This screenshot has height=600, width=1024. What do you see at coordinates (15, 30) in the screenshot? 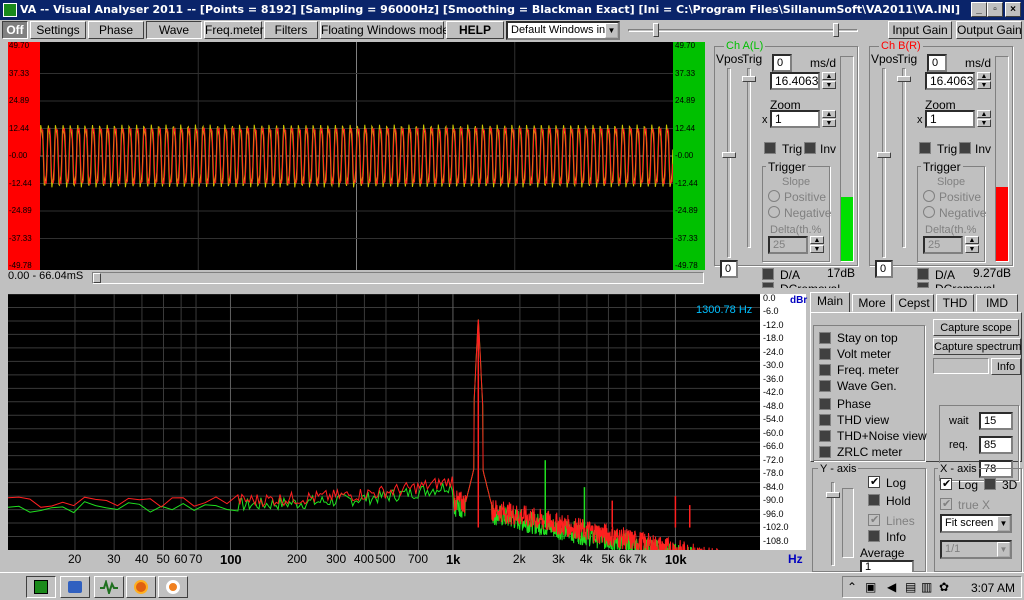
I see `off-button: Off` at bounding box center [15, 30].